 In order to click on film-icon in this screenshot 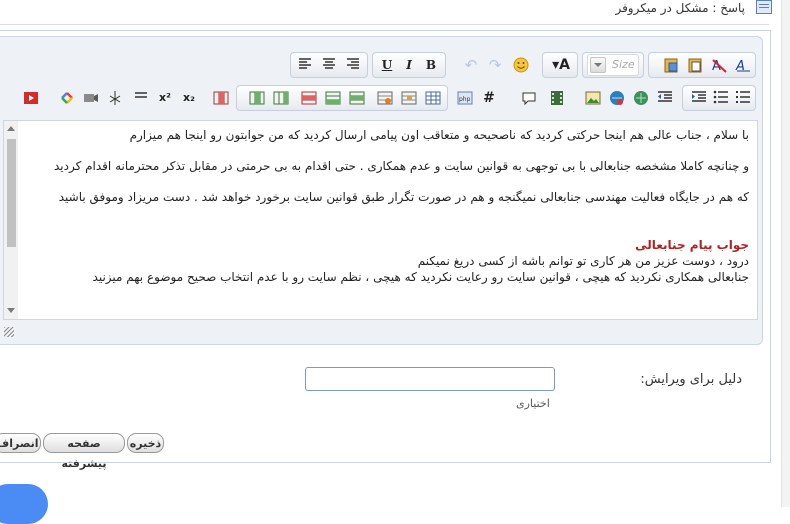, I will do `click(557, 98)`.